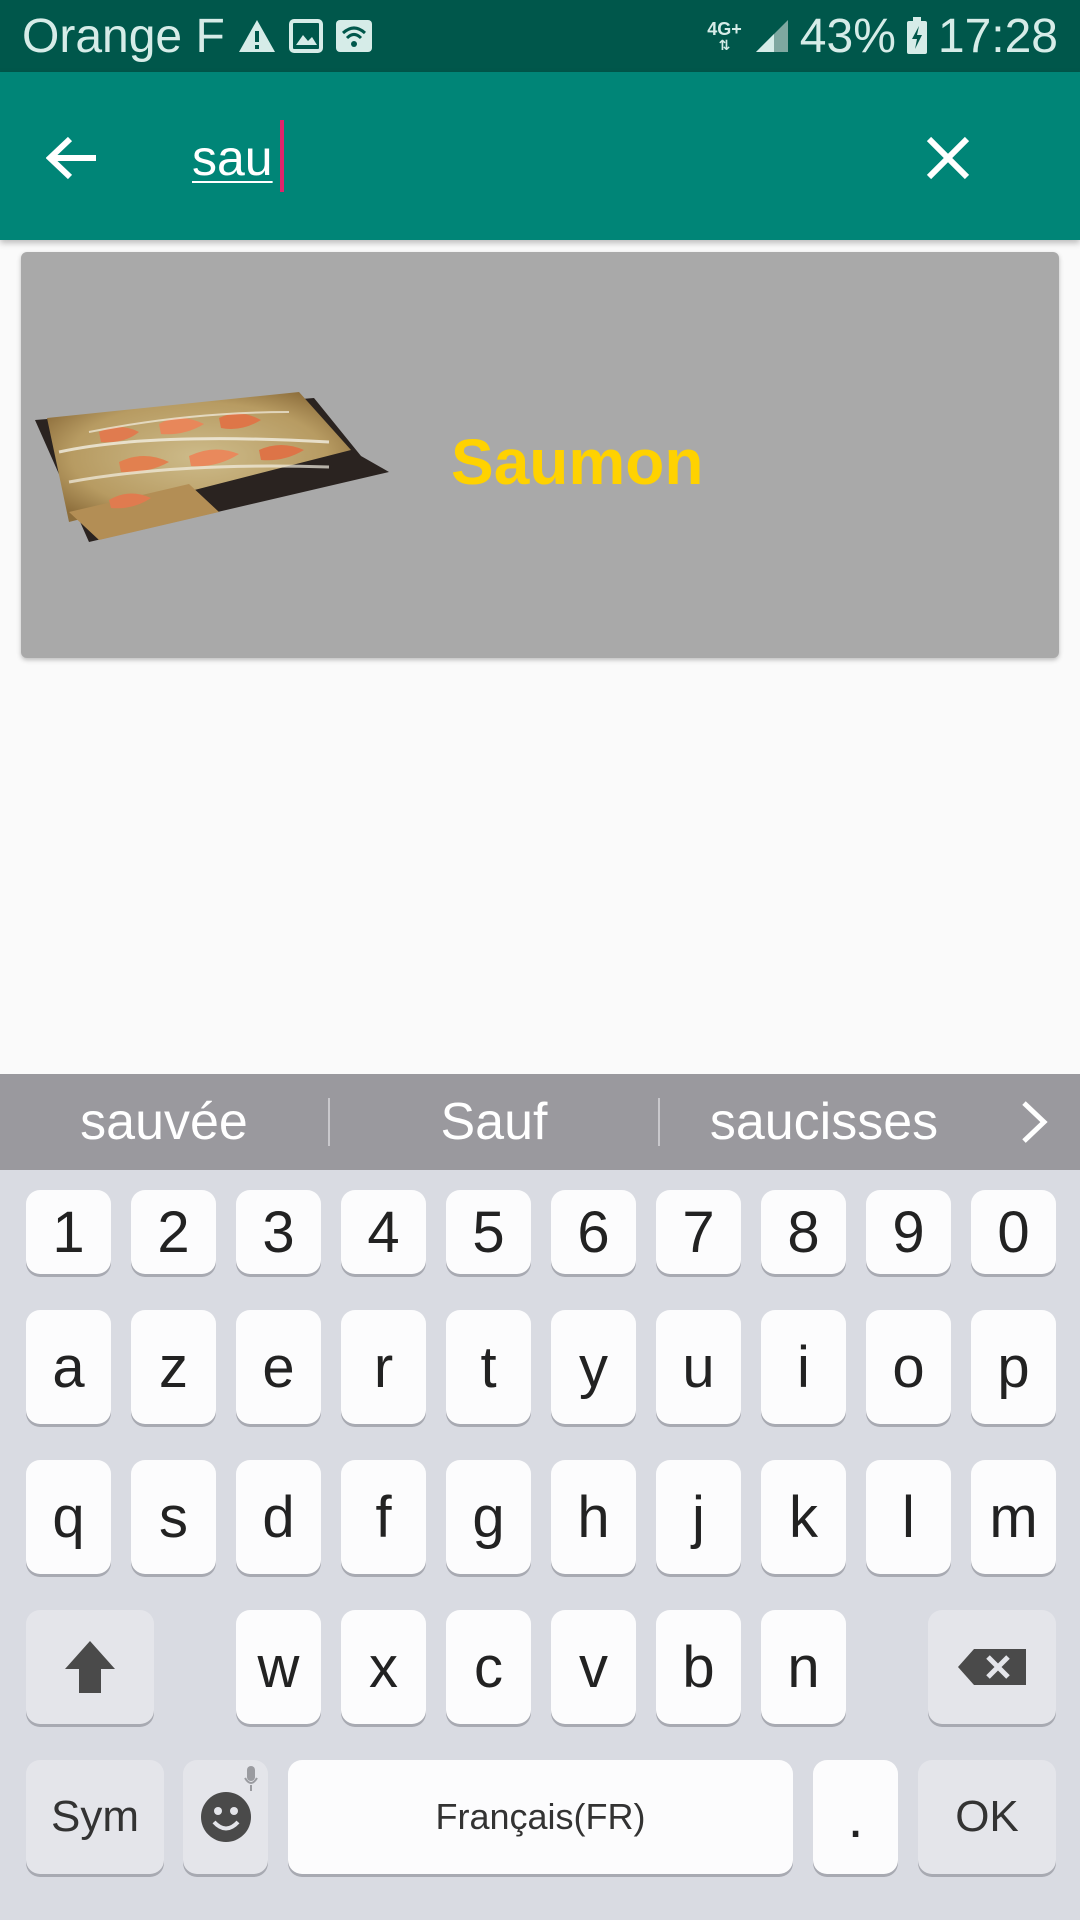 The height and width of the screenshot is (1920, 1080). I want to click on key-n: n, so click(803, 1667).